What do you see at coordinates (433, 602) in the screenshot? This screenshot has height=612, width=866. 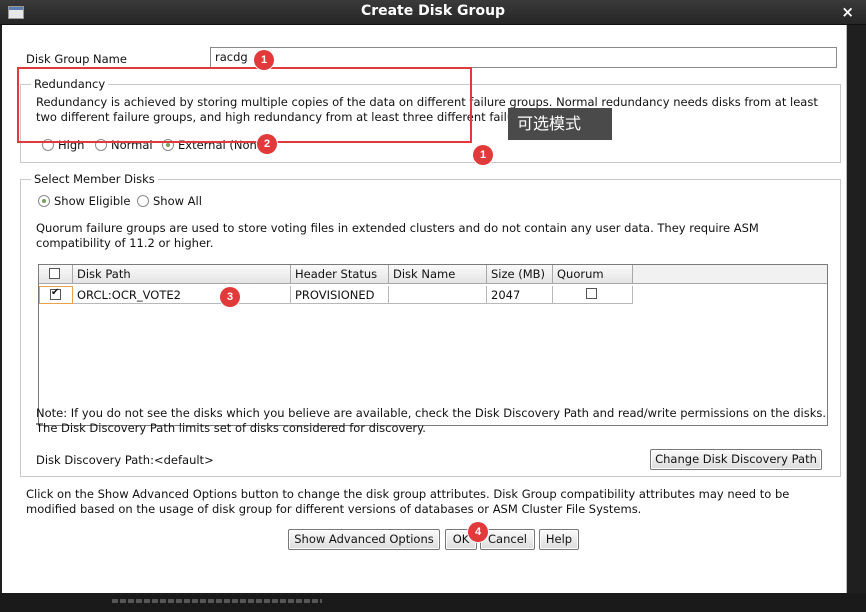 I see `background-taskbar-strip` at bounding box center [433, 602].